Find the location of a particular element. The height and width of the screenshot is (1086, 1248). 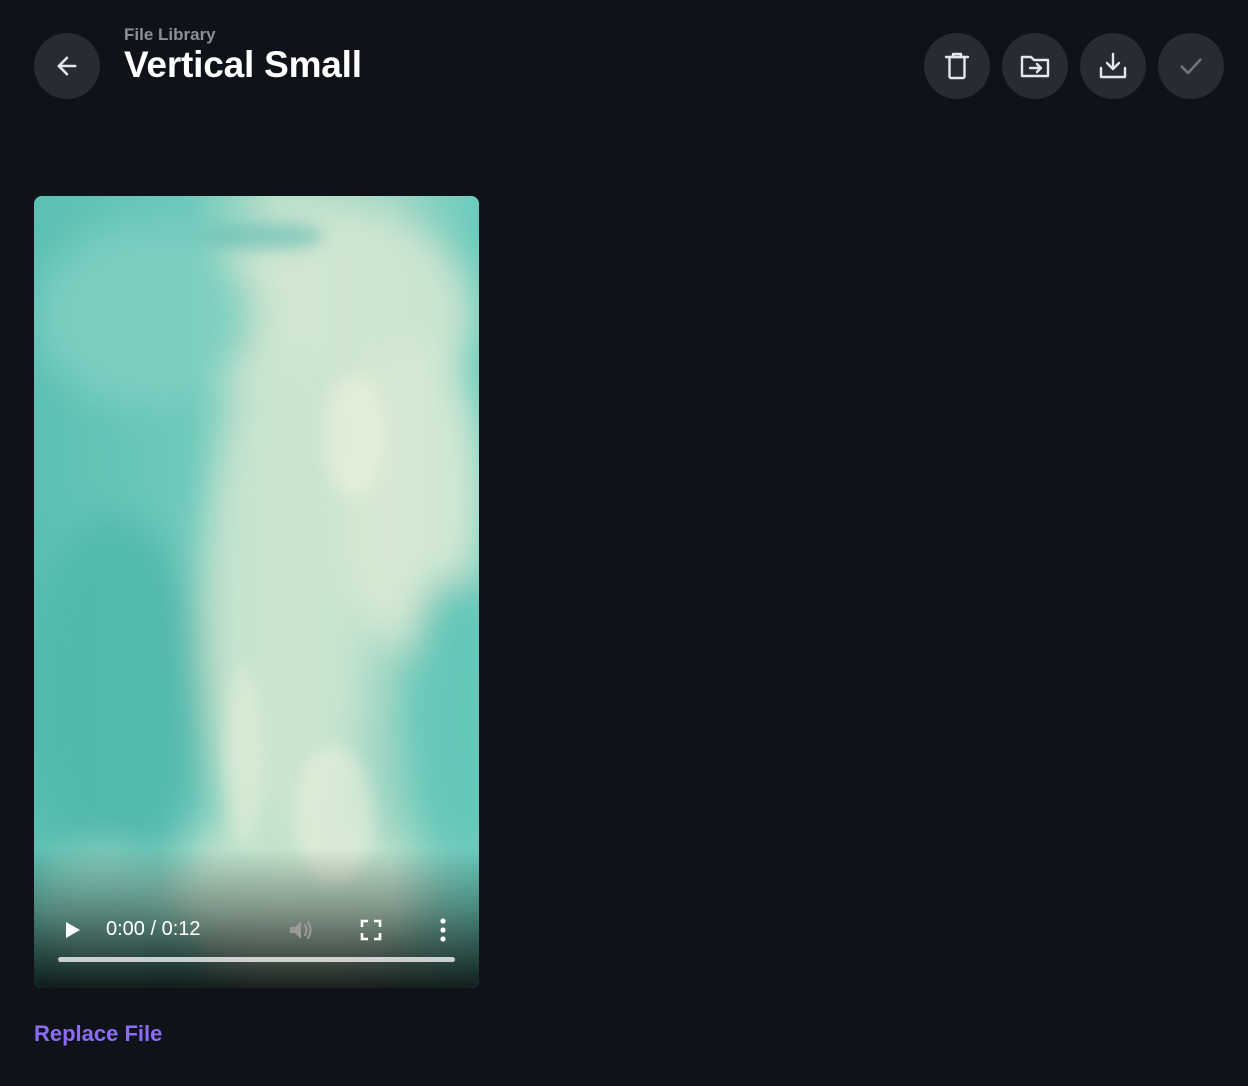

video-time-display: 0:00 / 0:12 is located at coordinates (153, 929).